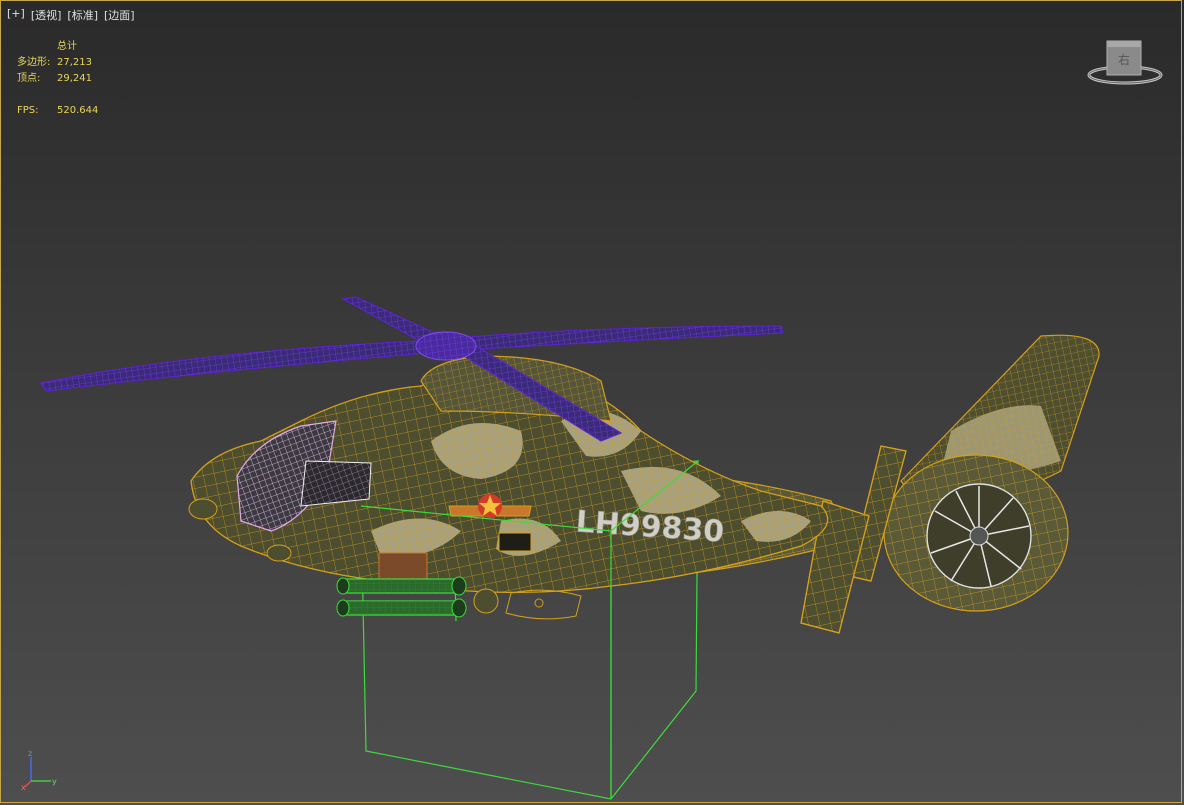  What do you see at coordinates (515, 542) in the screenshot?
I see `side-door-panel` at bounding box center [515, 542].